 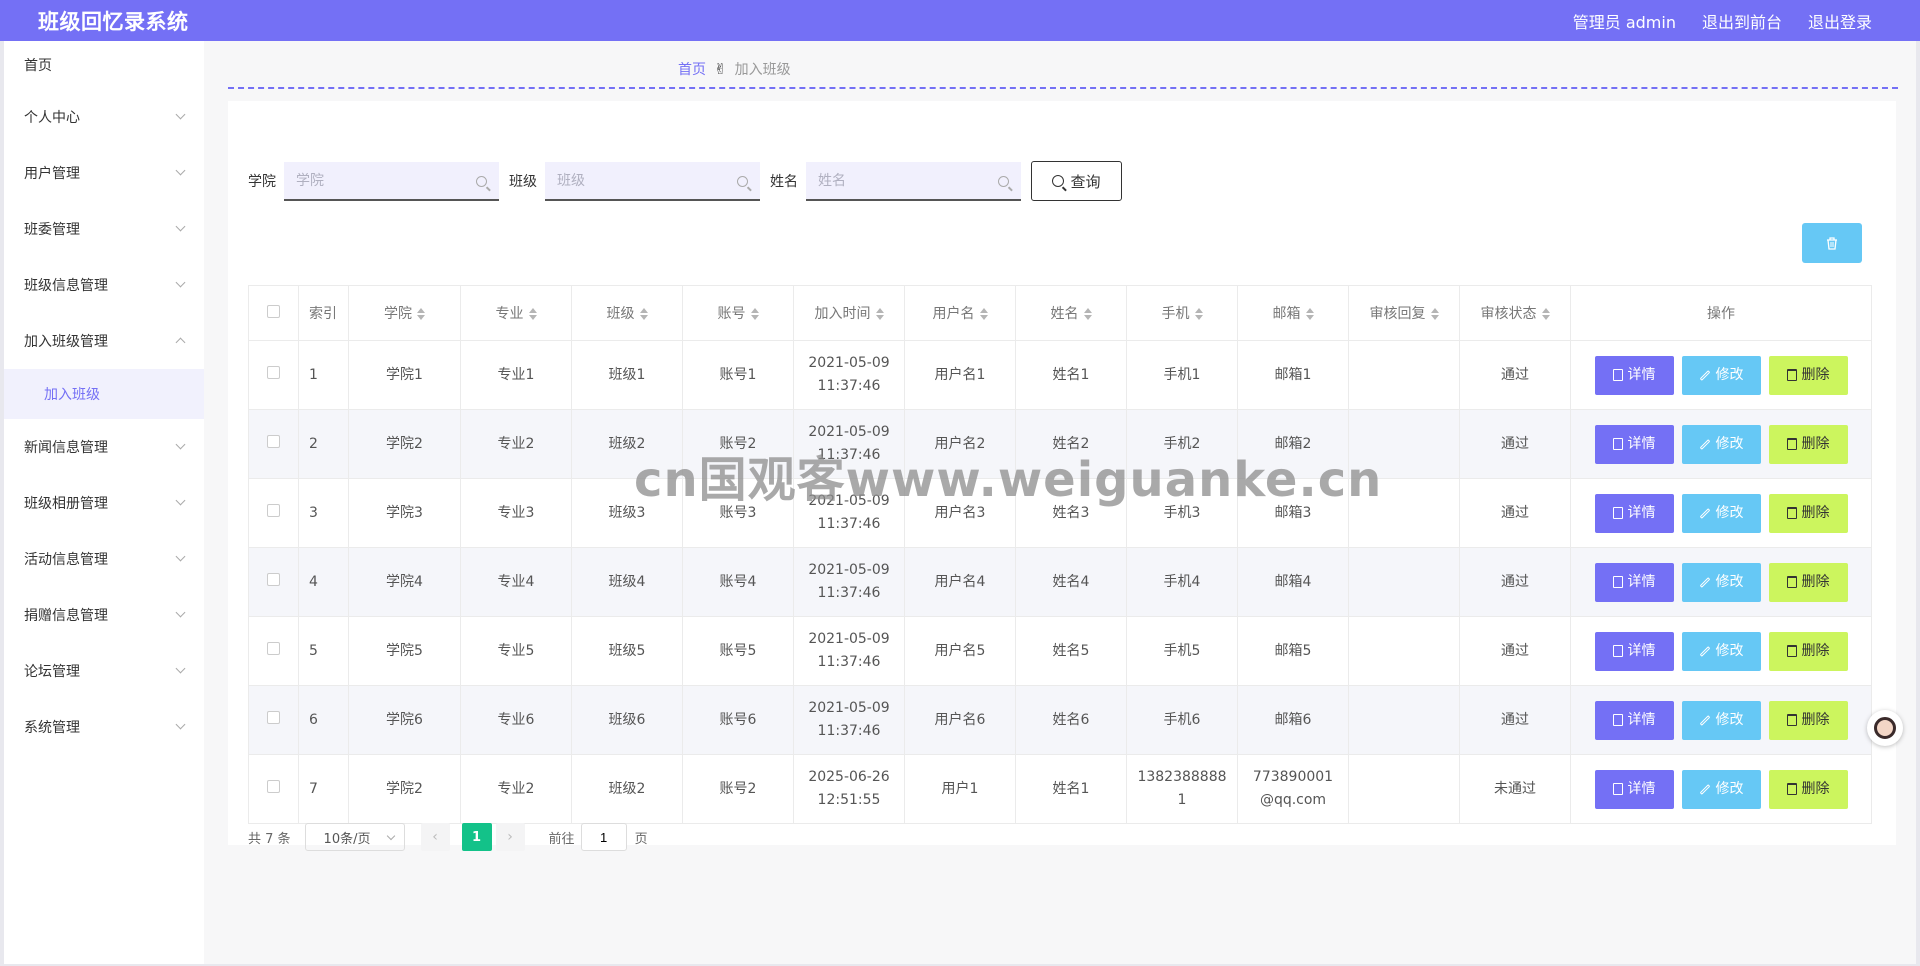 I want to click on name-input, so click(x=903, y=180).